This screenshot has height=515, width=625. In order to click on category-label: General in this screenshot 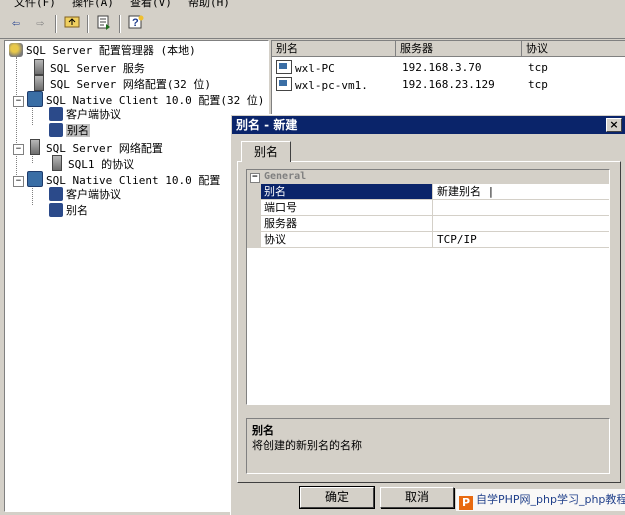, I will do `click(285, 176)`.